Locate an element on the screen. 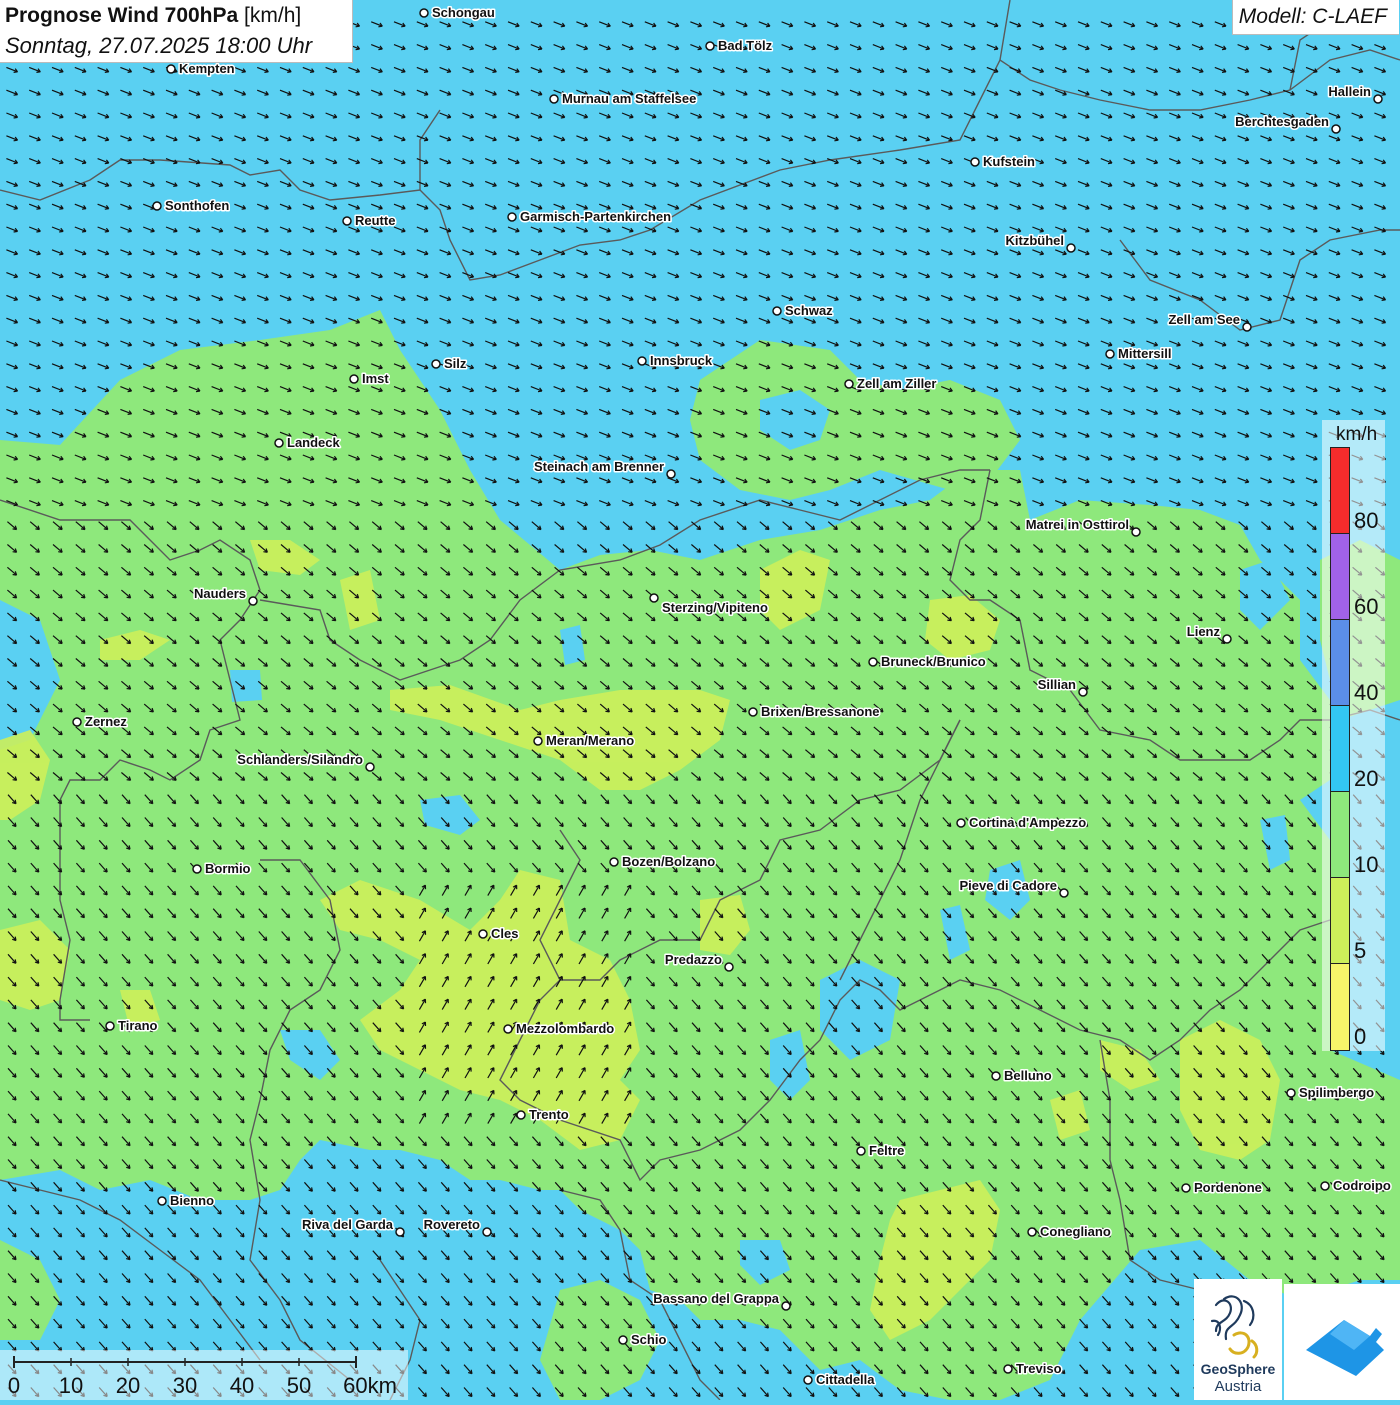 Image resolution: width=1400 pixels, height=1405 pixels. scale-label-50: 50 is located at coordinates (299, 1385).